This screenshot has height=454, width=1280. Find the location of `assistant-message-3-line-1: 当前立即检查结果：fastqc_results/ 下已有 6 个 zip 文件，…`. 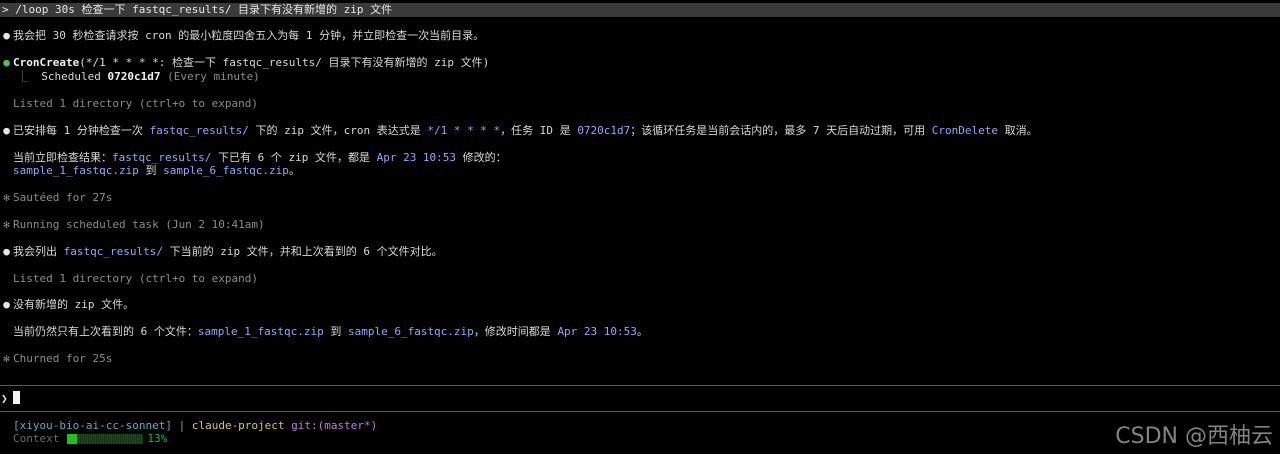

assistant-message-3-line-1: 当前立即检查结果：fastqc_results/ 下已有 6 个 zip 文件，… is located at coordinates (253, 158).